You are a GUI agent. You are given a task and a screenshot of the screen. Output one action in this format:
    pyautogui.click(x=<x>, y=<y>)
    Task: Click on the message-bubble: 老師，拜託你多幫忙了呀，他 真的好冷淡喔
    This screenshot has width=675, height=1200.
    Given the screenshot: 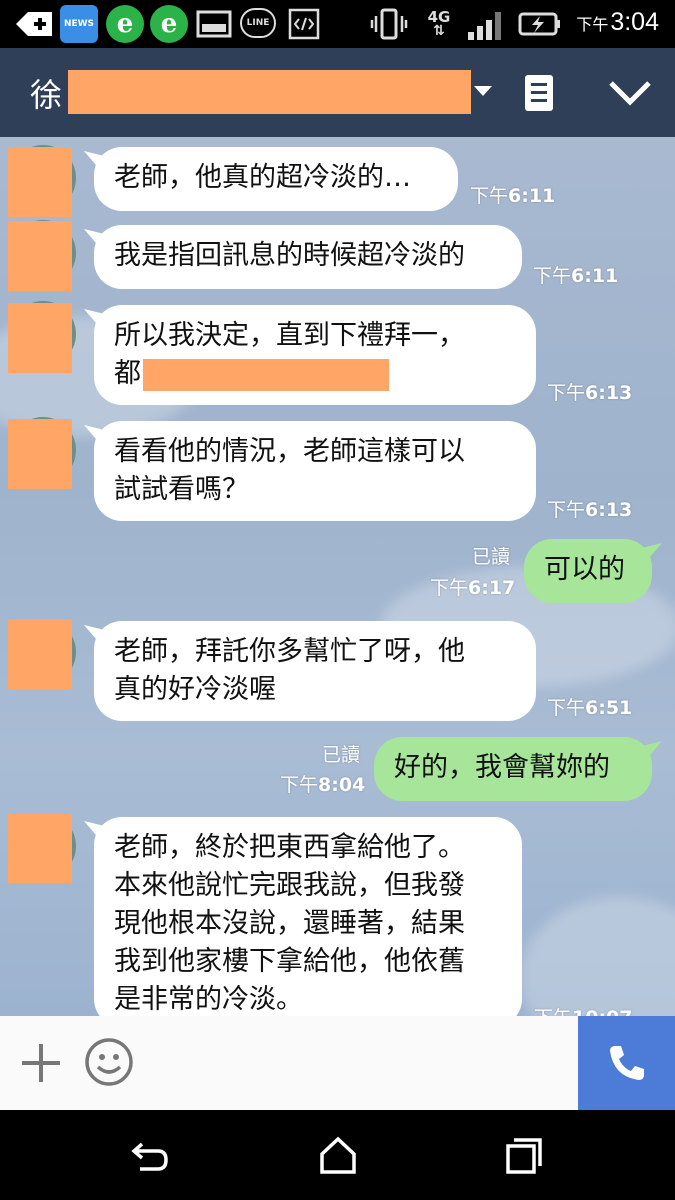 What is the action you would take?
    pyautogui.click(x=315, y=671)
    